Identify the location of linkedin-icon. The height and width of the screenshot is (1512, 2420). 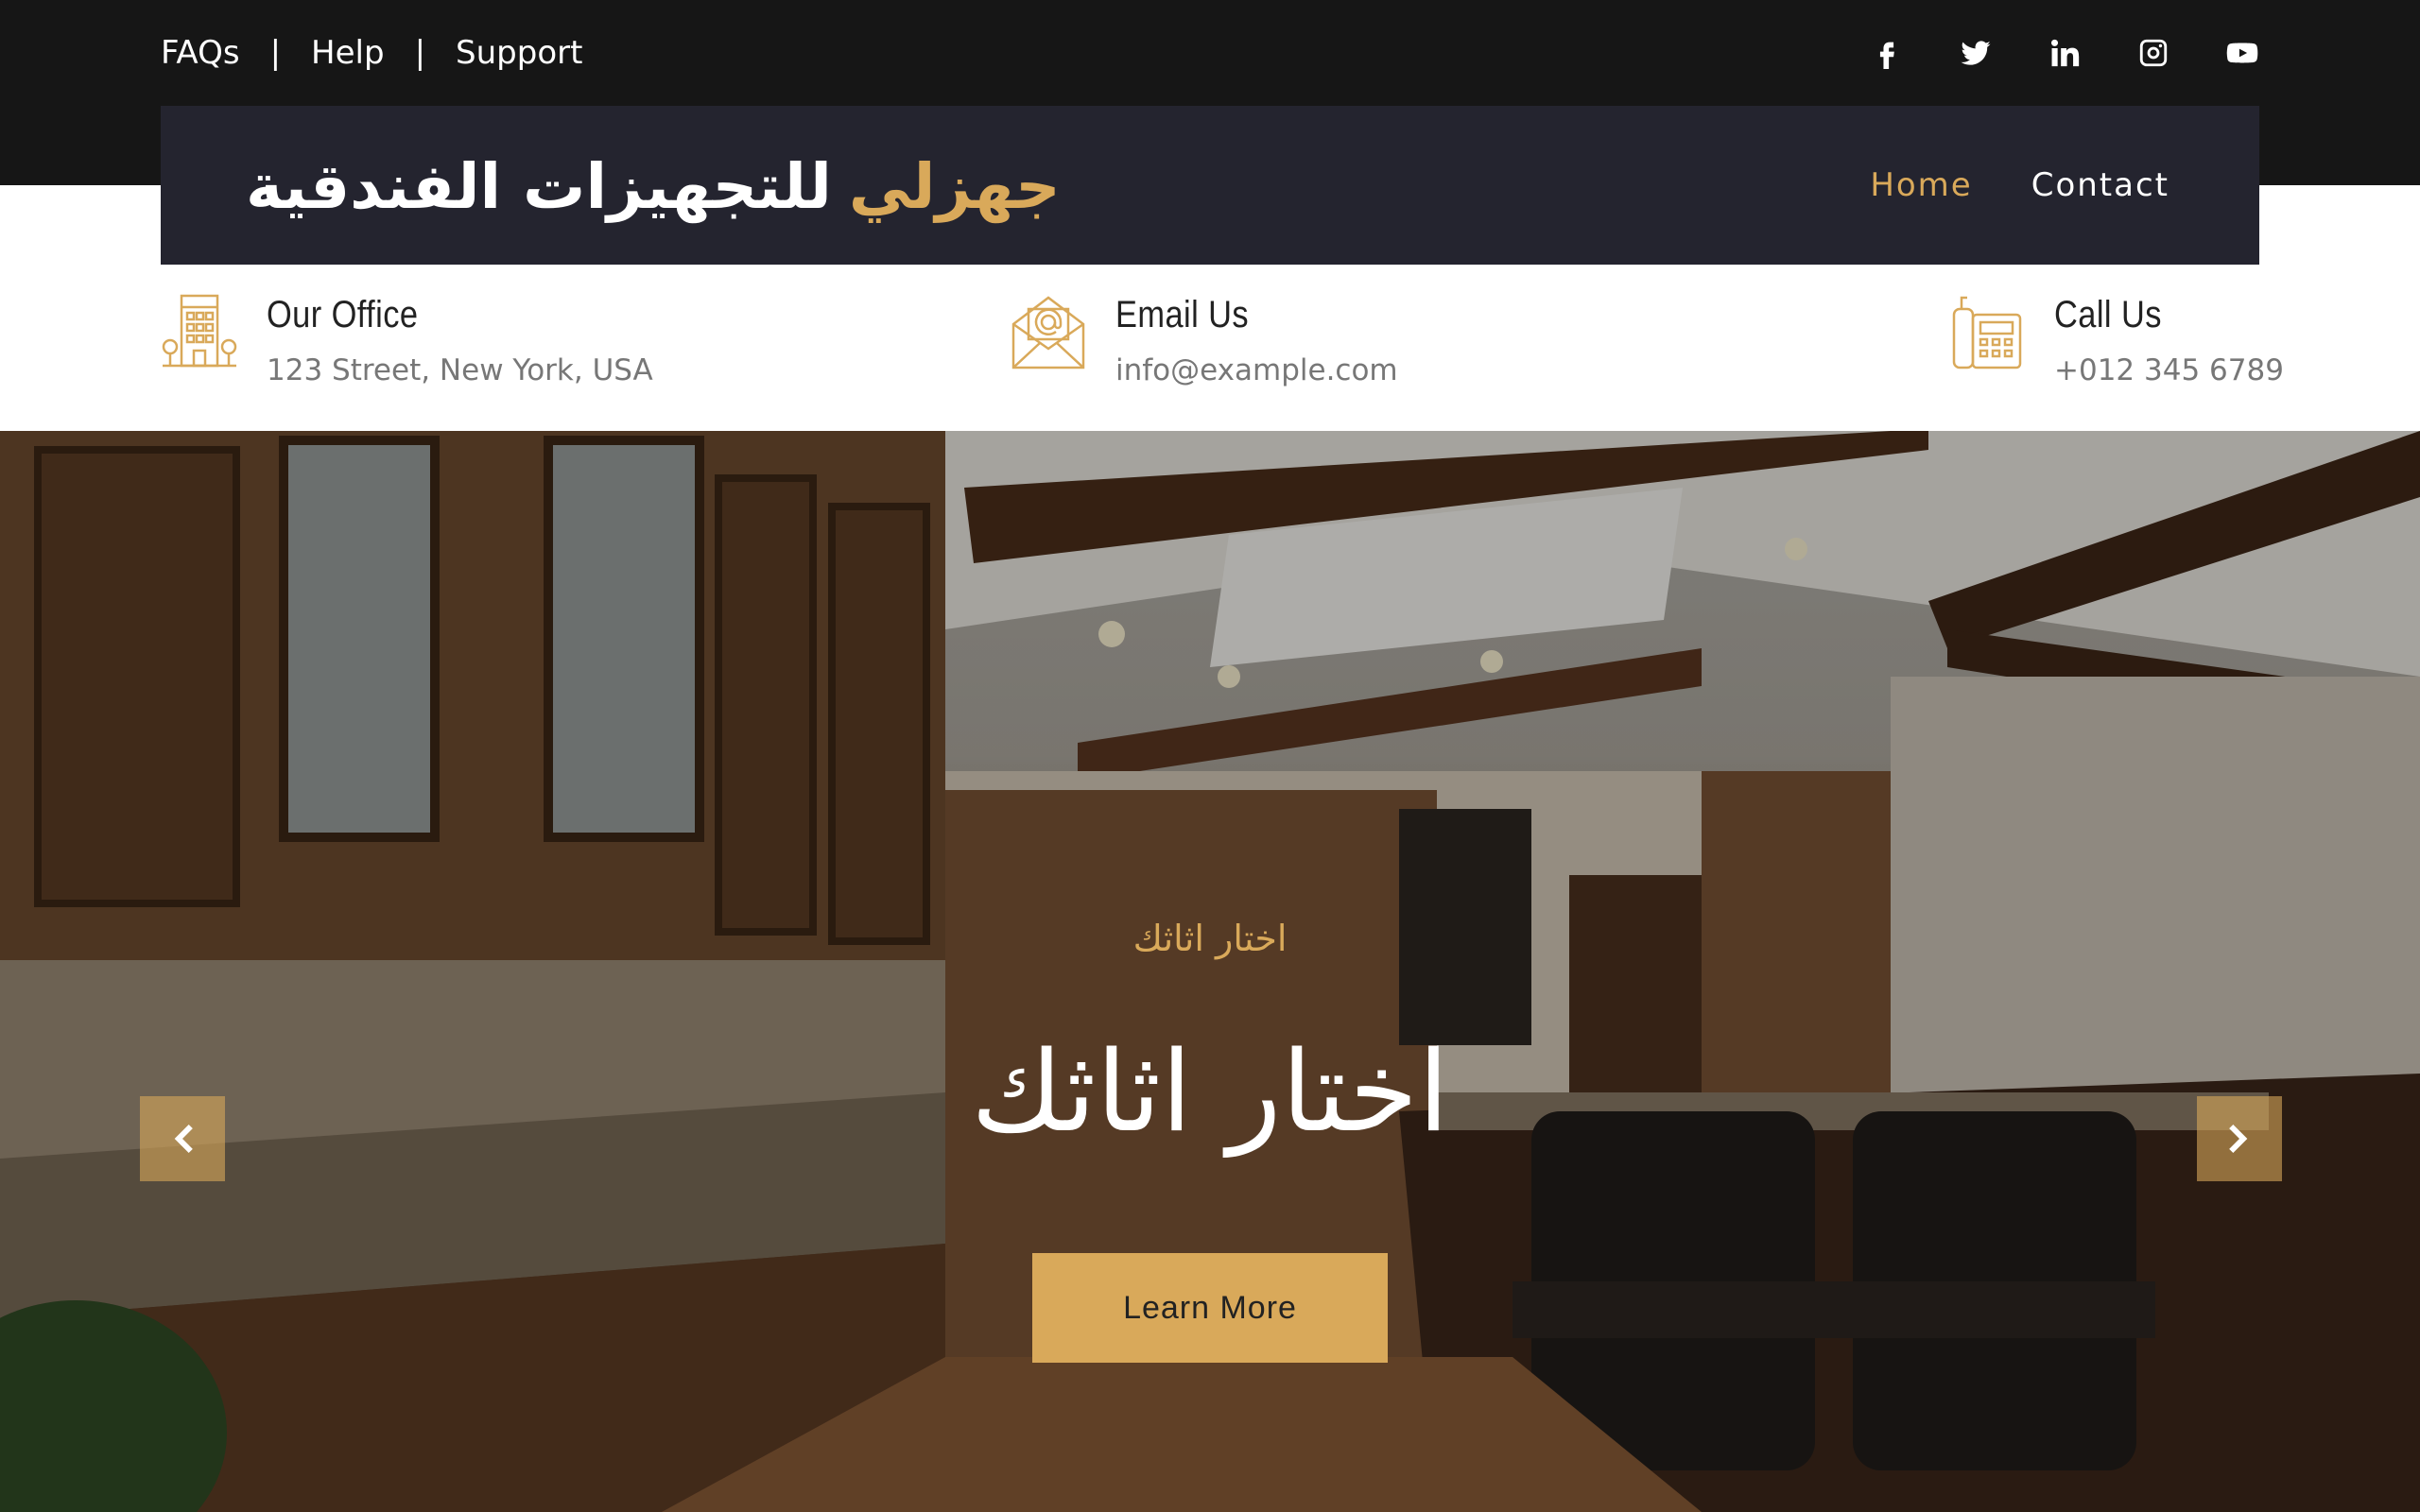
(2065, 53).